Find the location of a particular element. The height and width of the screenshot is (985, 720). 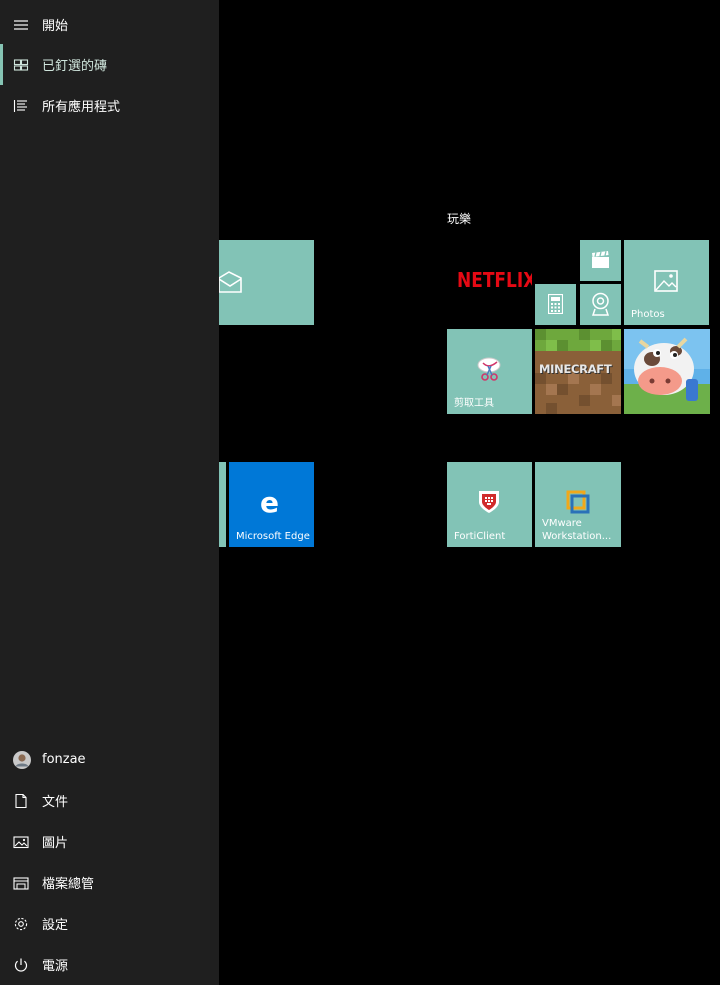

sidebar-item-label: 所有應用程式 is located at coordinates (81, 107).